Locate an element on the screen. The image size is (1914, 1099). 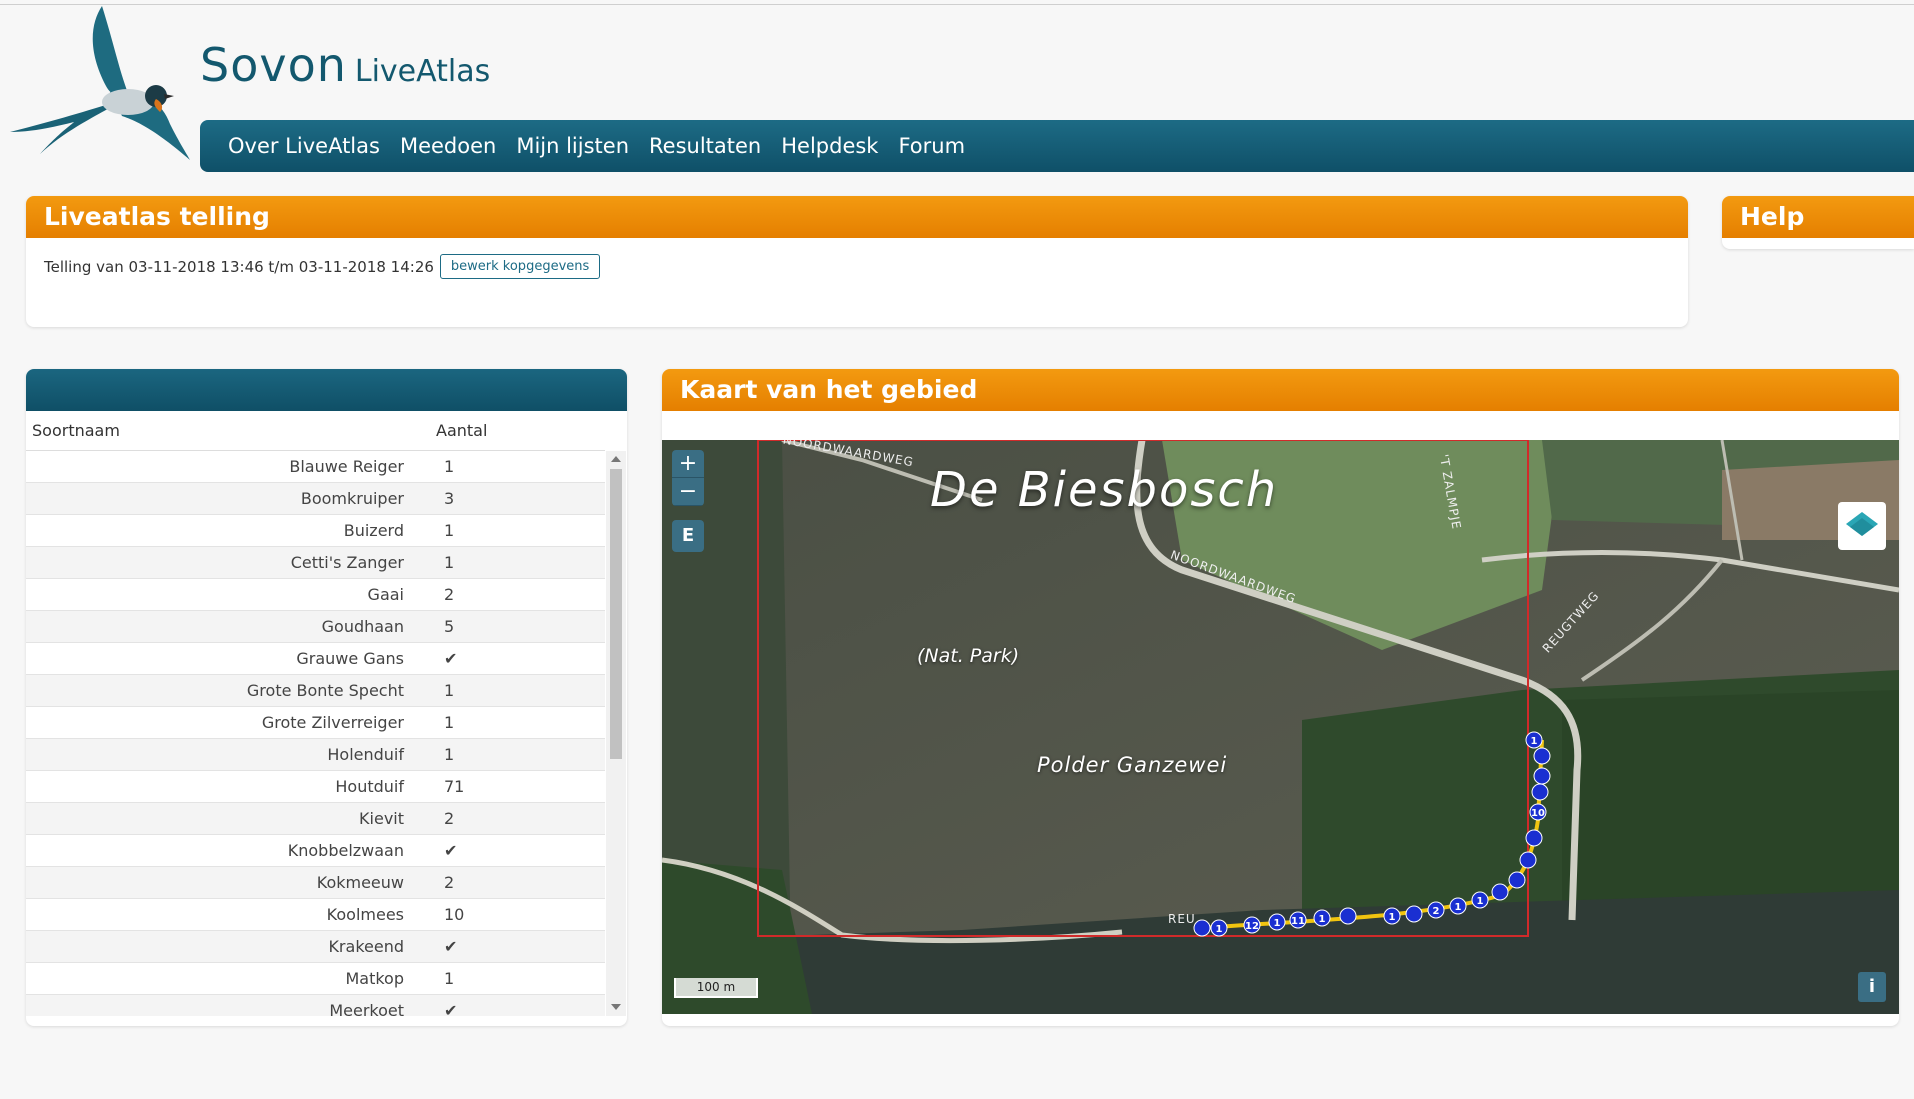
zoom-out-button: − is located at coordinates (688, 492).